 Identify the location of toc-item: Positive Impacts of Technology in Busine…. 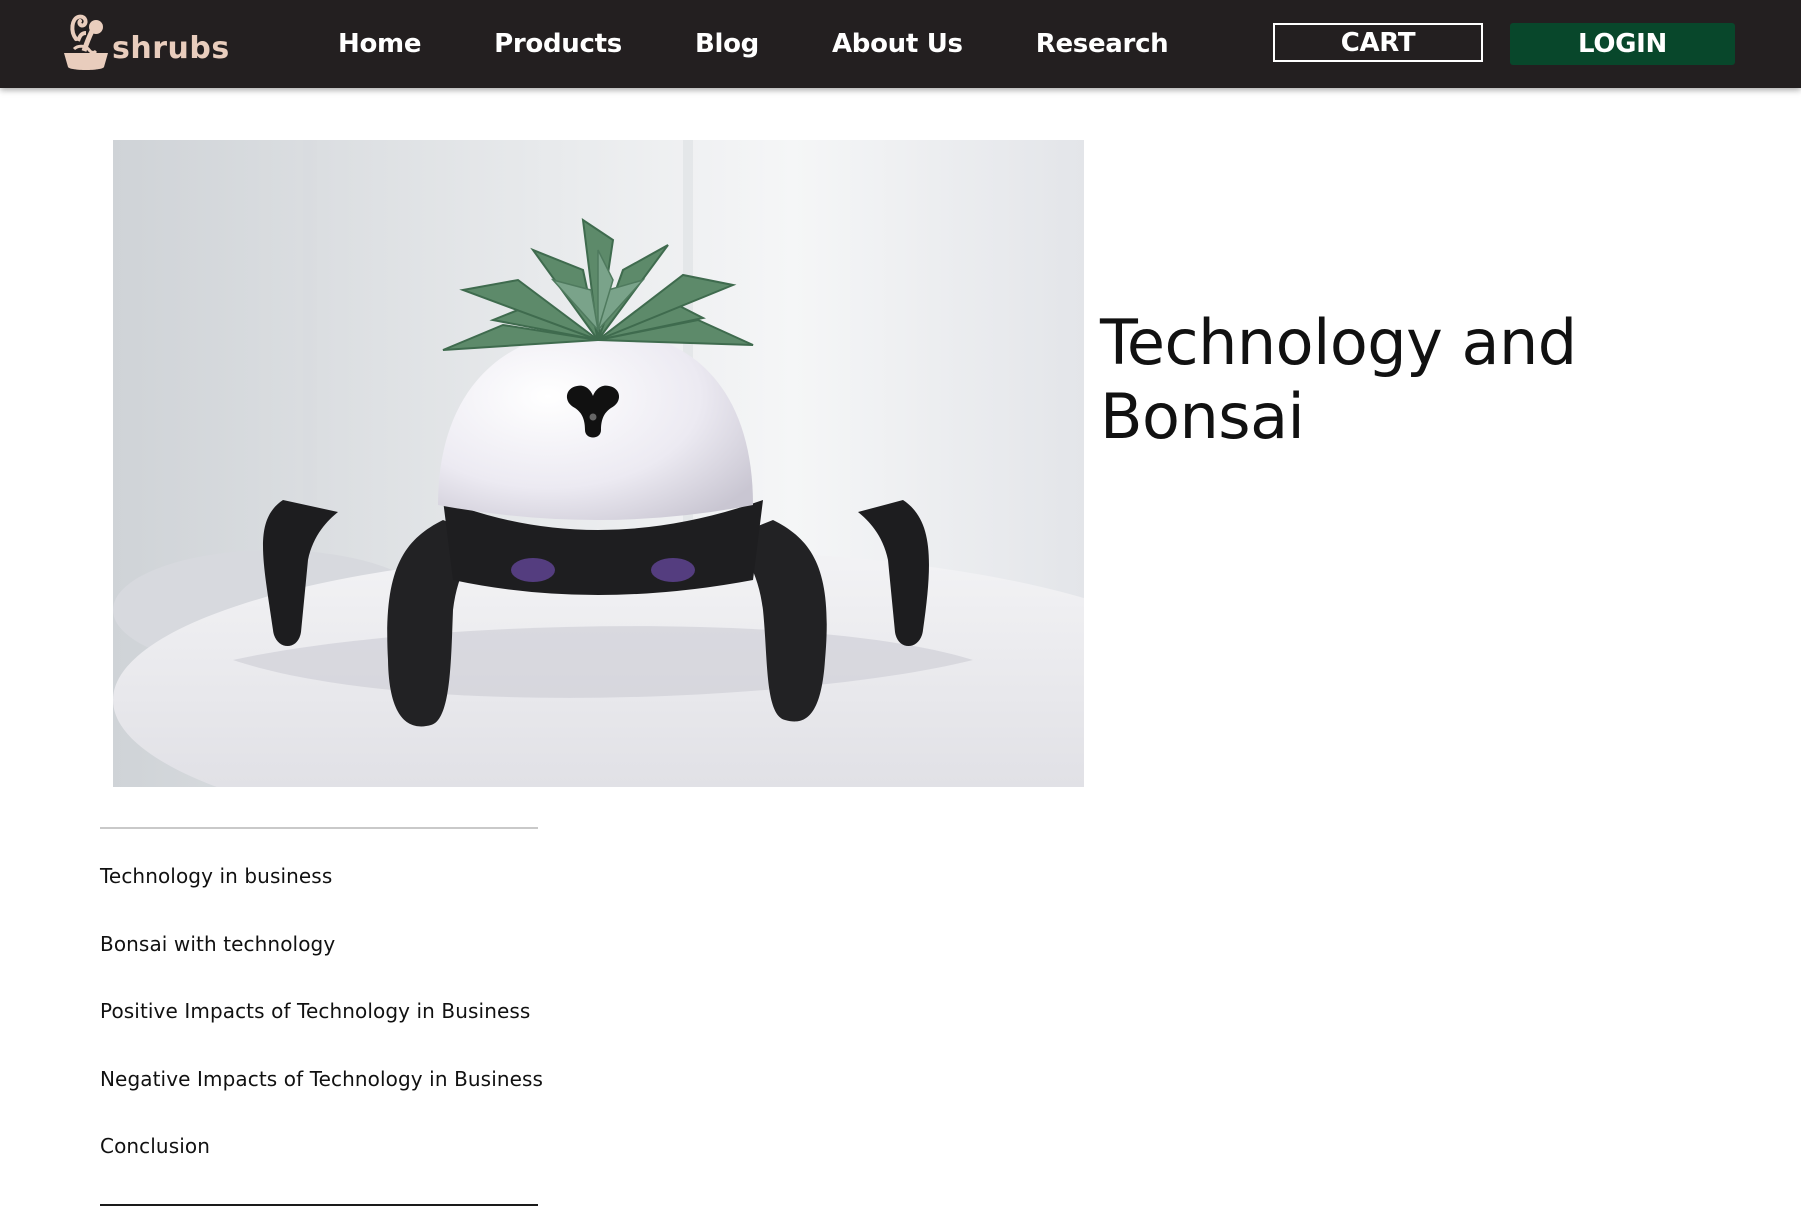
(321, 1033).